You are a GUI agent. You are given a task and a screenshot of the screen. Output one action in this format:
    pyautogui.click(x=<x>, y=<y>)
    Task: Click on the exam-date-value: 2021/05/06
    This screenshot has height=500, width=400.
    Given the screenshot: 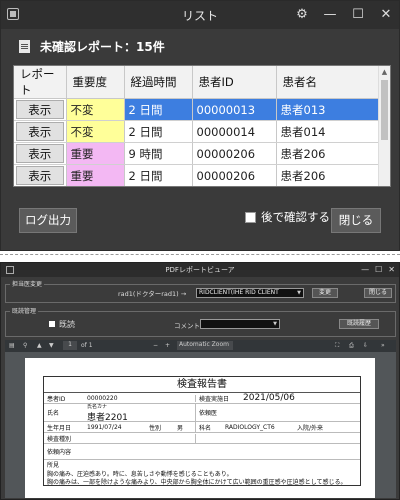 What is the action you would take?
    pyautogui.click(x=269, y=398)
    